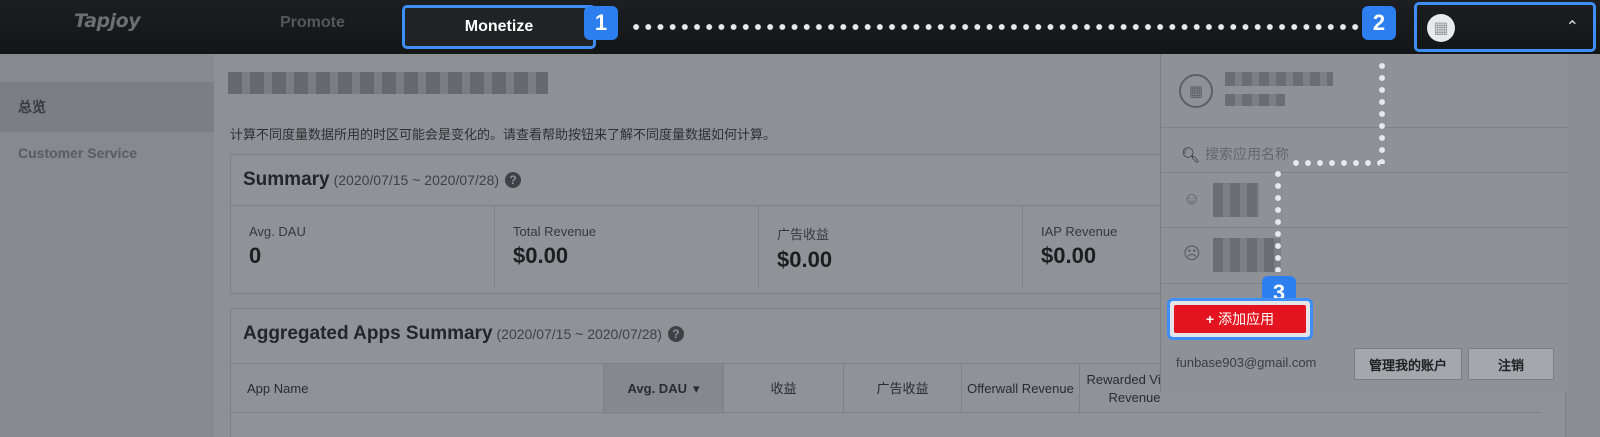 The image size is (1600, 437). What do you see at coordinates (783, 389) in the screenshot?
I see `column-revenue: 收益` at bounding box center [783, 389].